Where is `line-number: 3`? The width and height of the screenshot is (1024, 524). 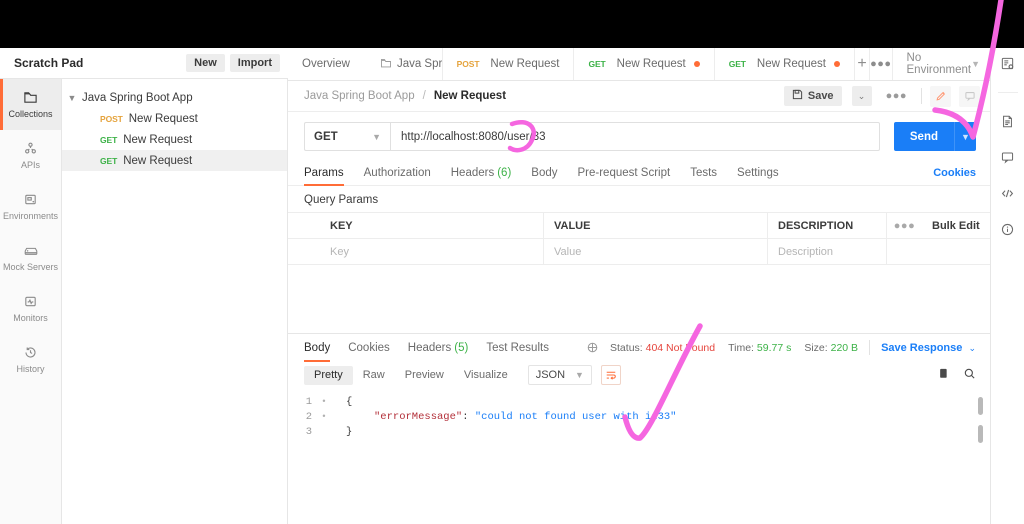
line-number: 3 is located at coordinates (308, 432).